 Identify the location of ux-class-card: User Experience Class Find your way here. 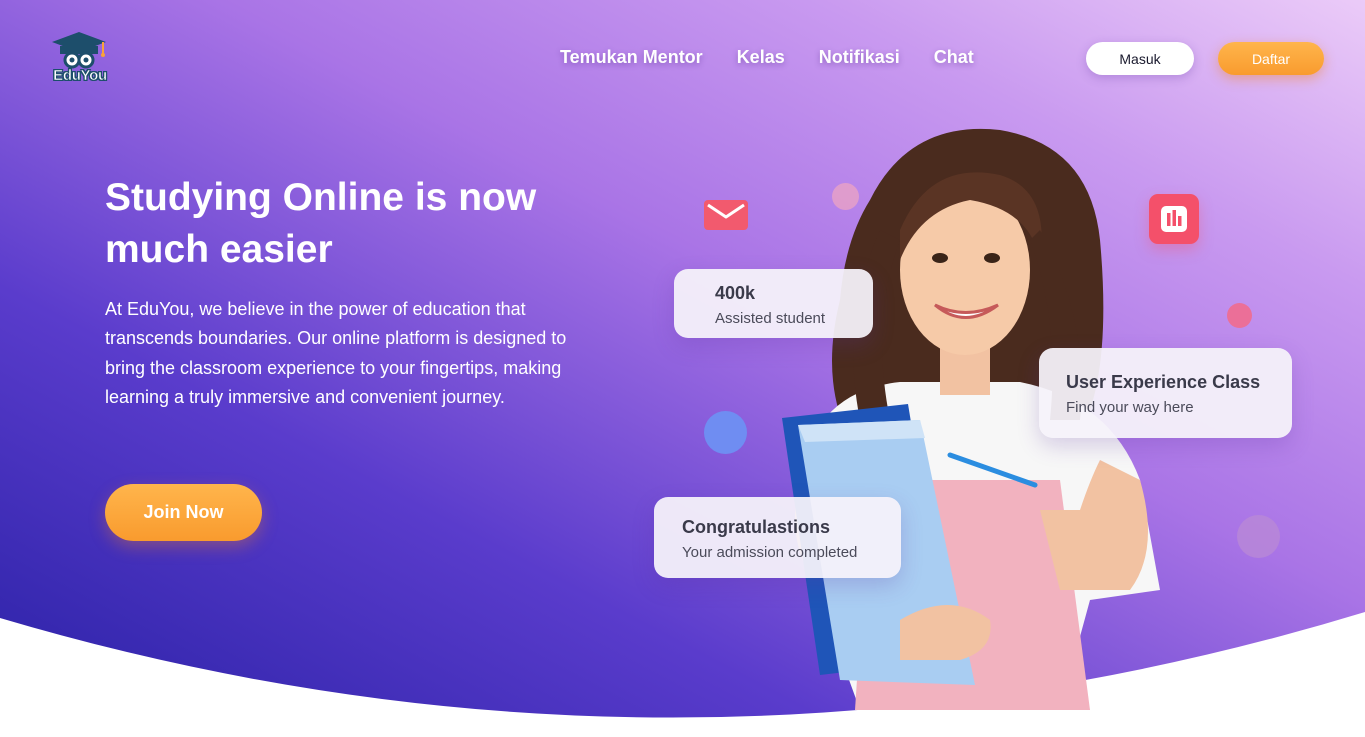
(1165, 393).